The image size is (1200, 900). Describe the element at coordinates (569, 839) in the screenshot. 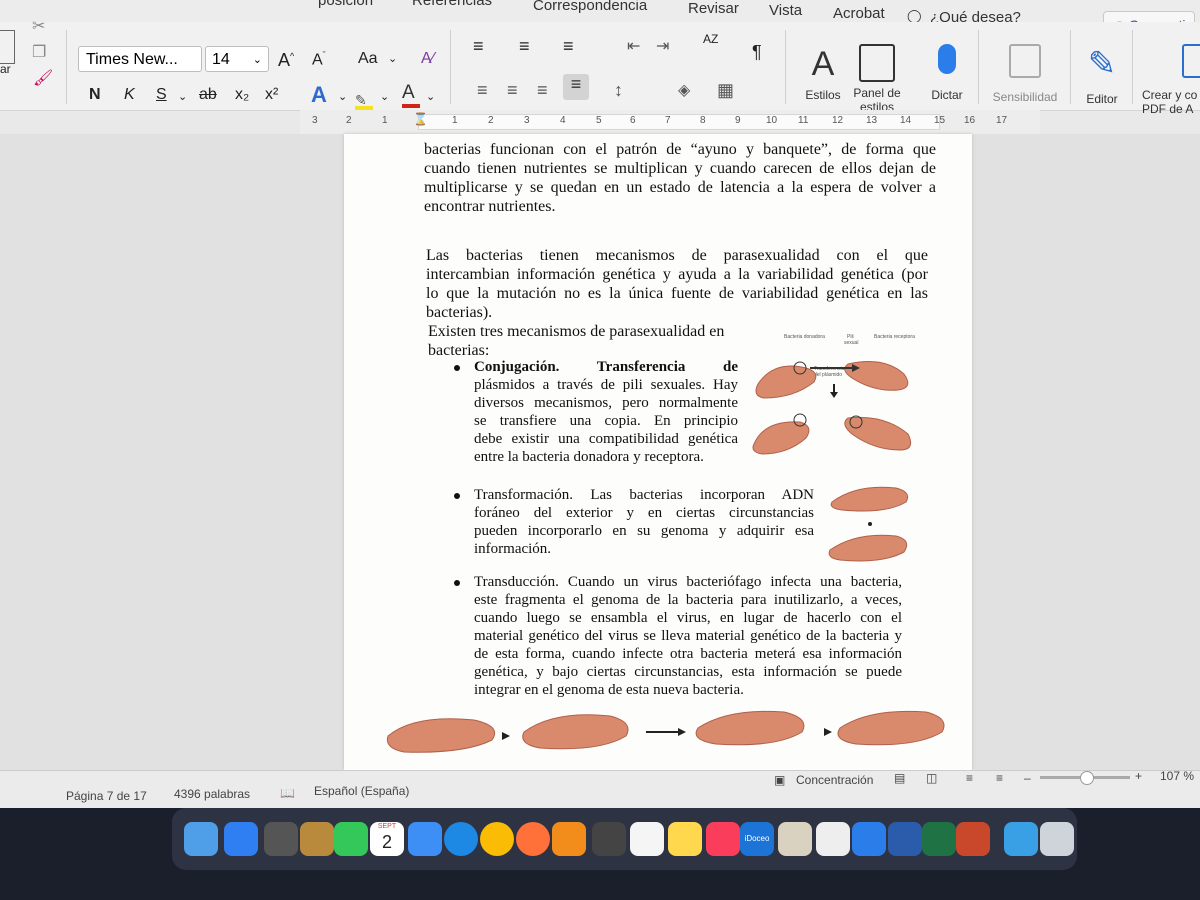

I see `vlc-icon` at that location.